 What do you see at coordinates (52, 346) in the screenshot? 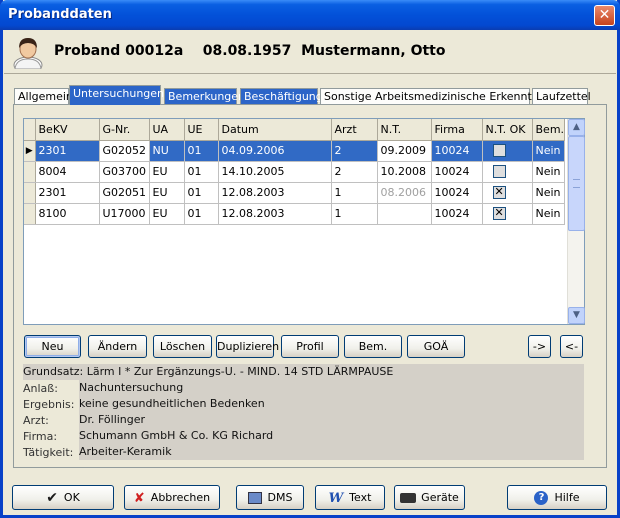
I see `neu-button: Neu` at bounding box center [52, 346].